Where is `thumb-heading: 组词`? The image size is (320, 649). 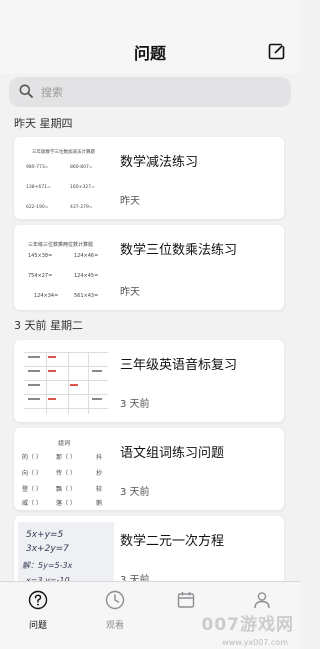
thumb-heading: 组词 is located at coordinates (64, 443).